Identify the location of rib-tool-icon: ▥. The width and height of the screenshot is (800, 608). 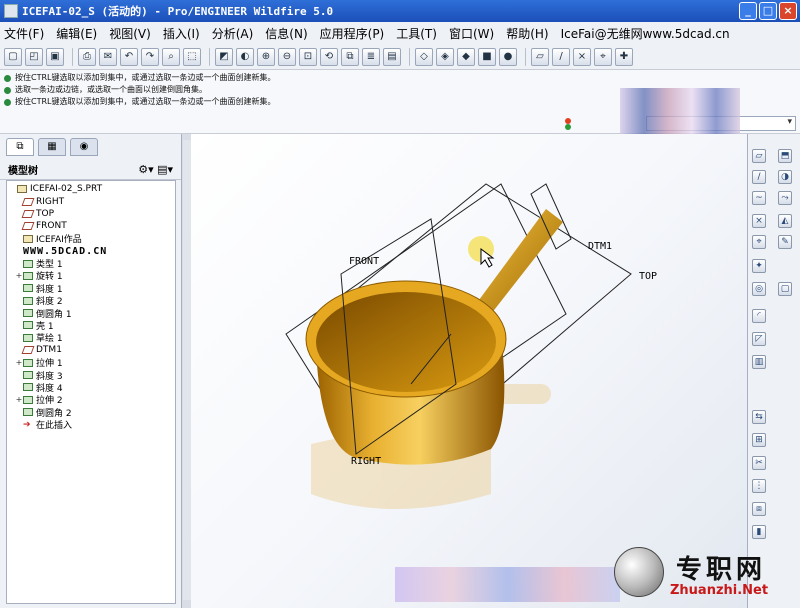
(759, 362).